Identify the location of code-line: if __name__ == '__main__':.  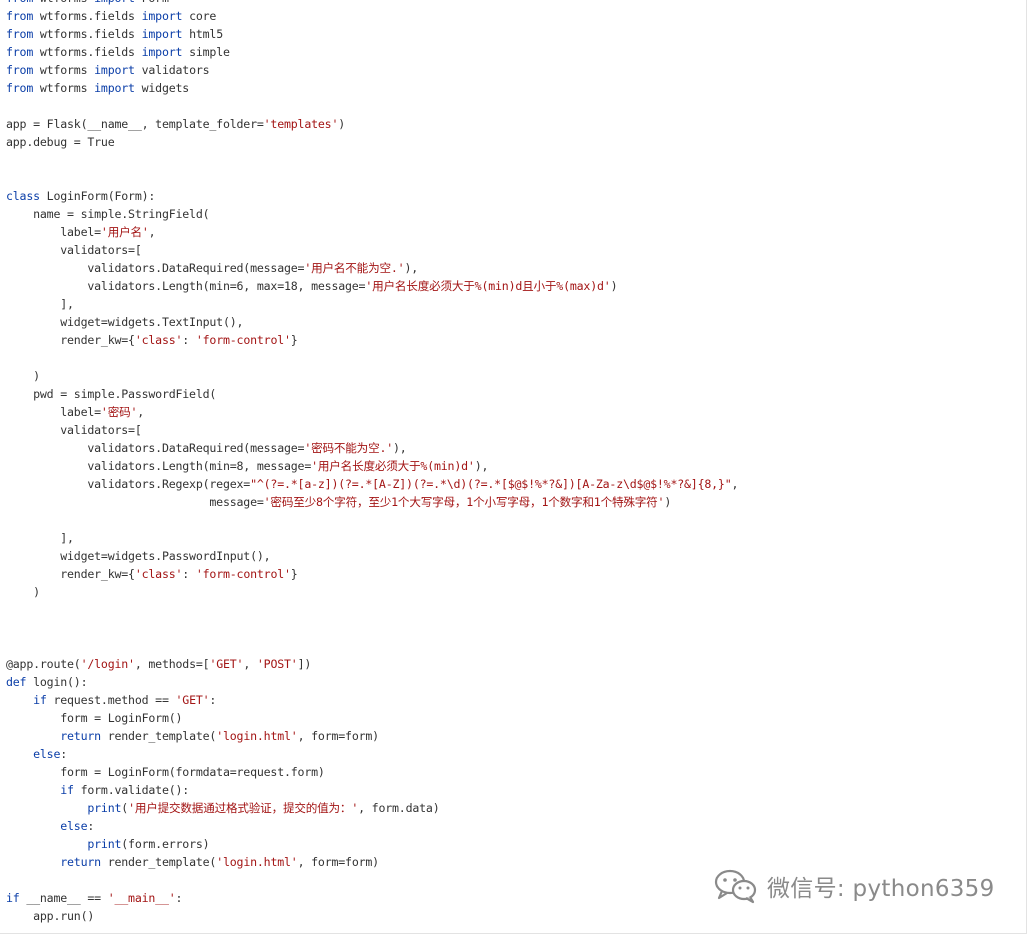
(372, 898).